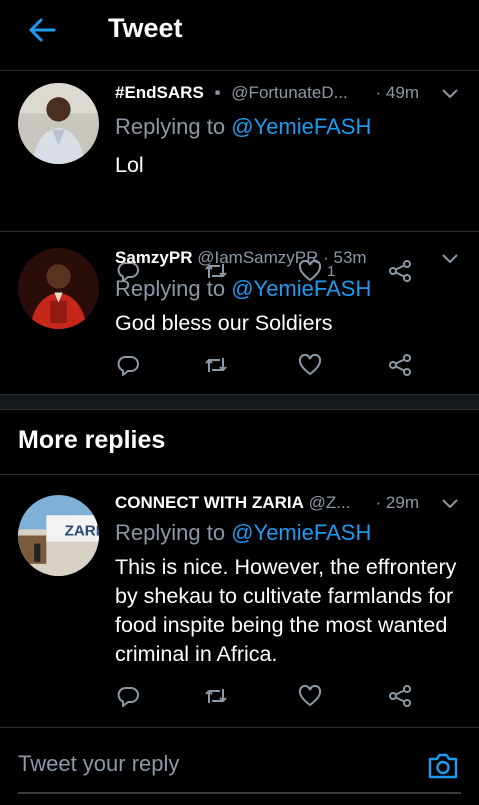 The height and width of the screenshot is (805, 479). I want to click on top-bar: Tweet, so click(239, 35).